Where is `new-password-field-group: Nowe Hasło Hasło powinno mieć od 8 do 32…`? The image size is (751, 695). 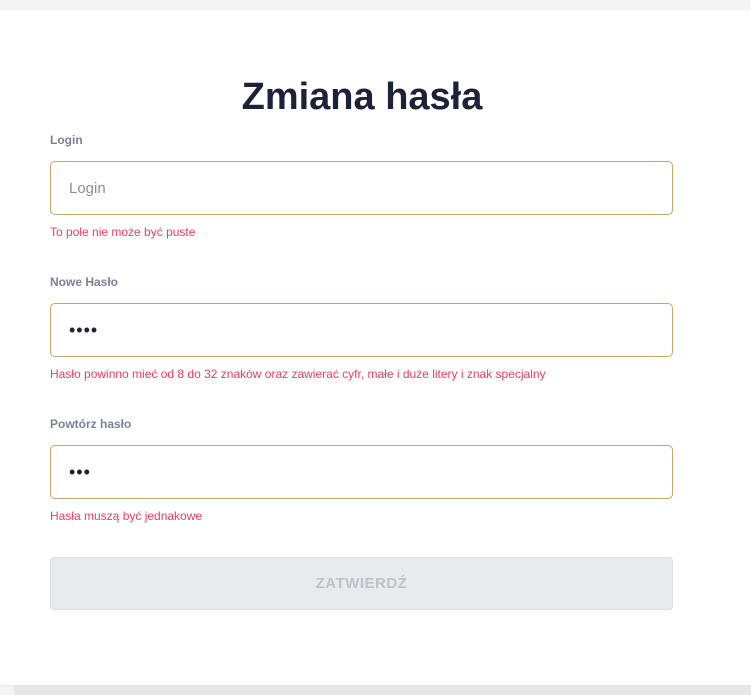
new-password-field-group: Nowe Hasło Hasło powinno mieć od 8 do 32… is located at coordinates (361, 328).